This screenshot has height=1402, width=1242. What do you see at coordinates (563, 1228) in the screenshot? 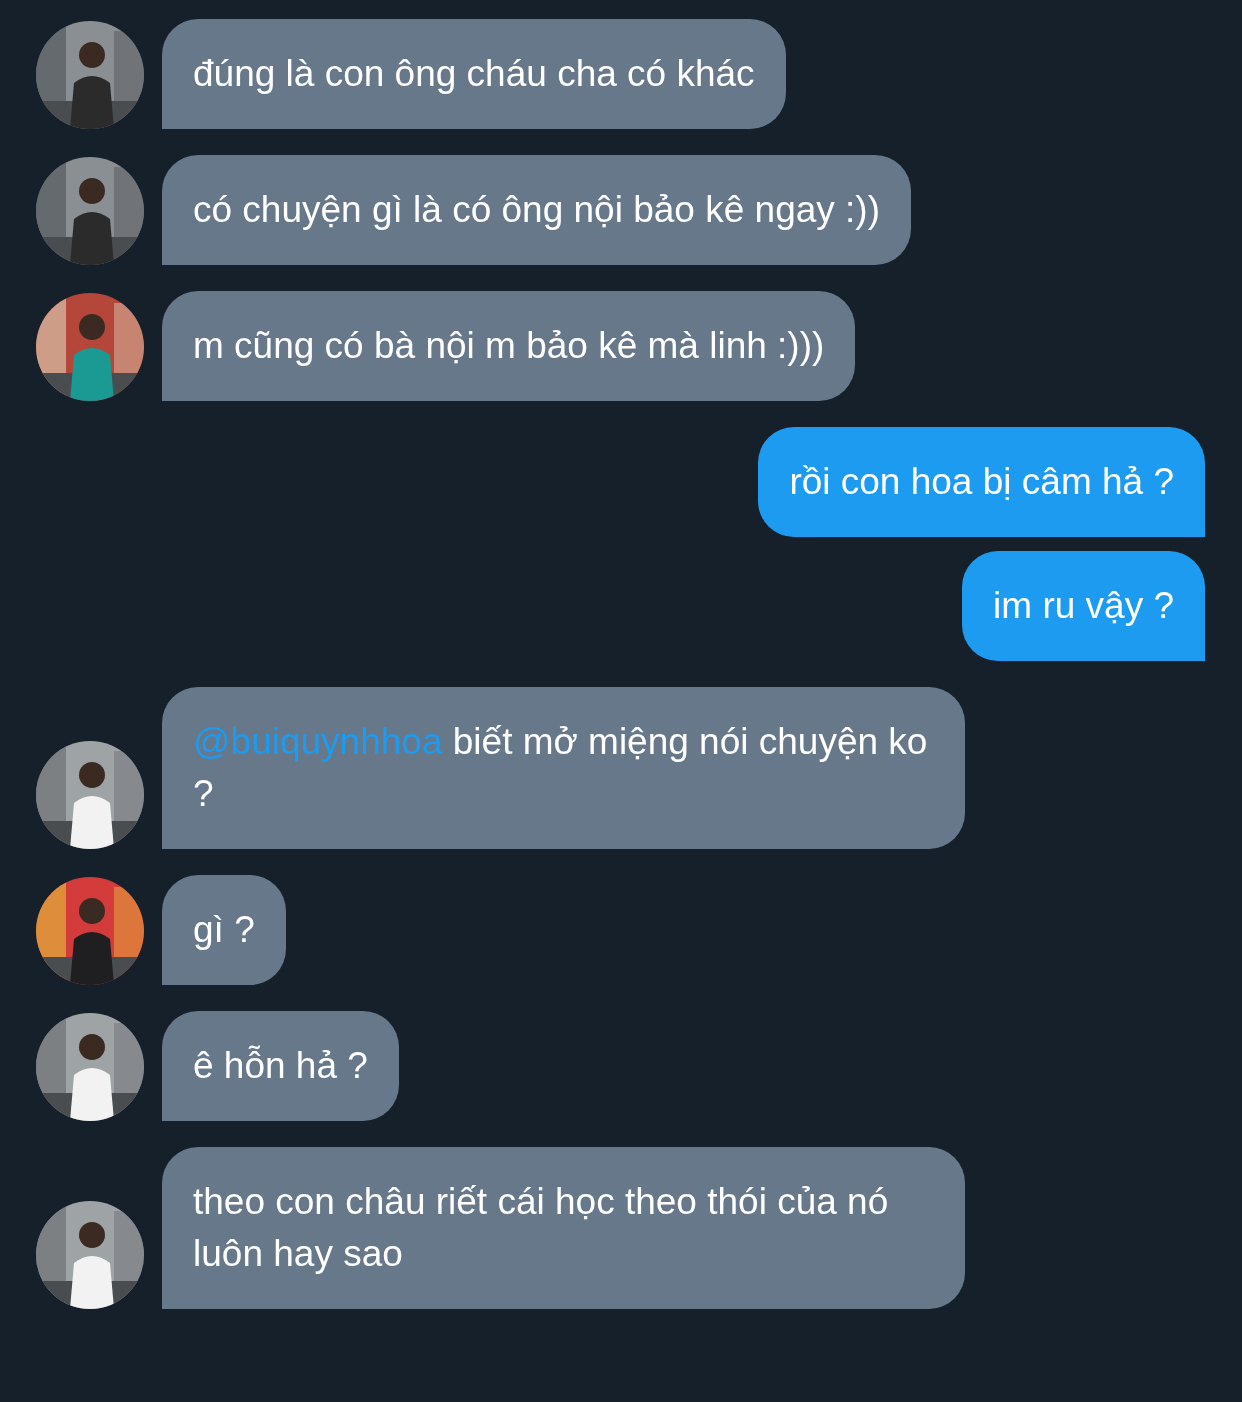
I see `message-bubble: theo con châu riết cái học theo thói của nó luôn hay sao` at bounding box center [563, 1228].